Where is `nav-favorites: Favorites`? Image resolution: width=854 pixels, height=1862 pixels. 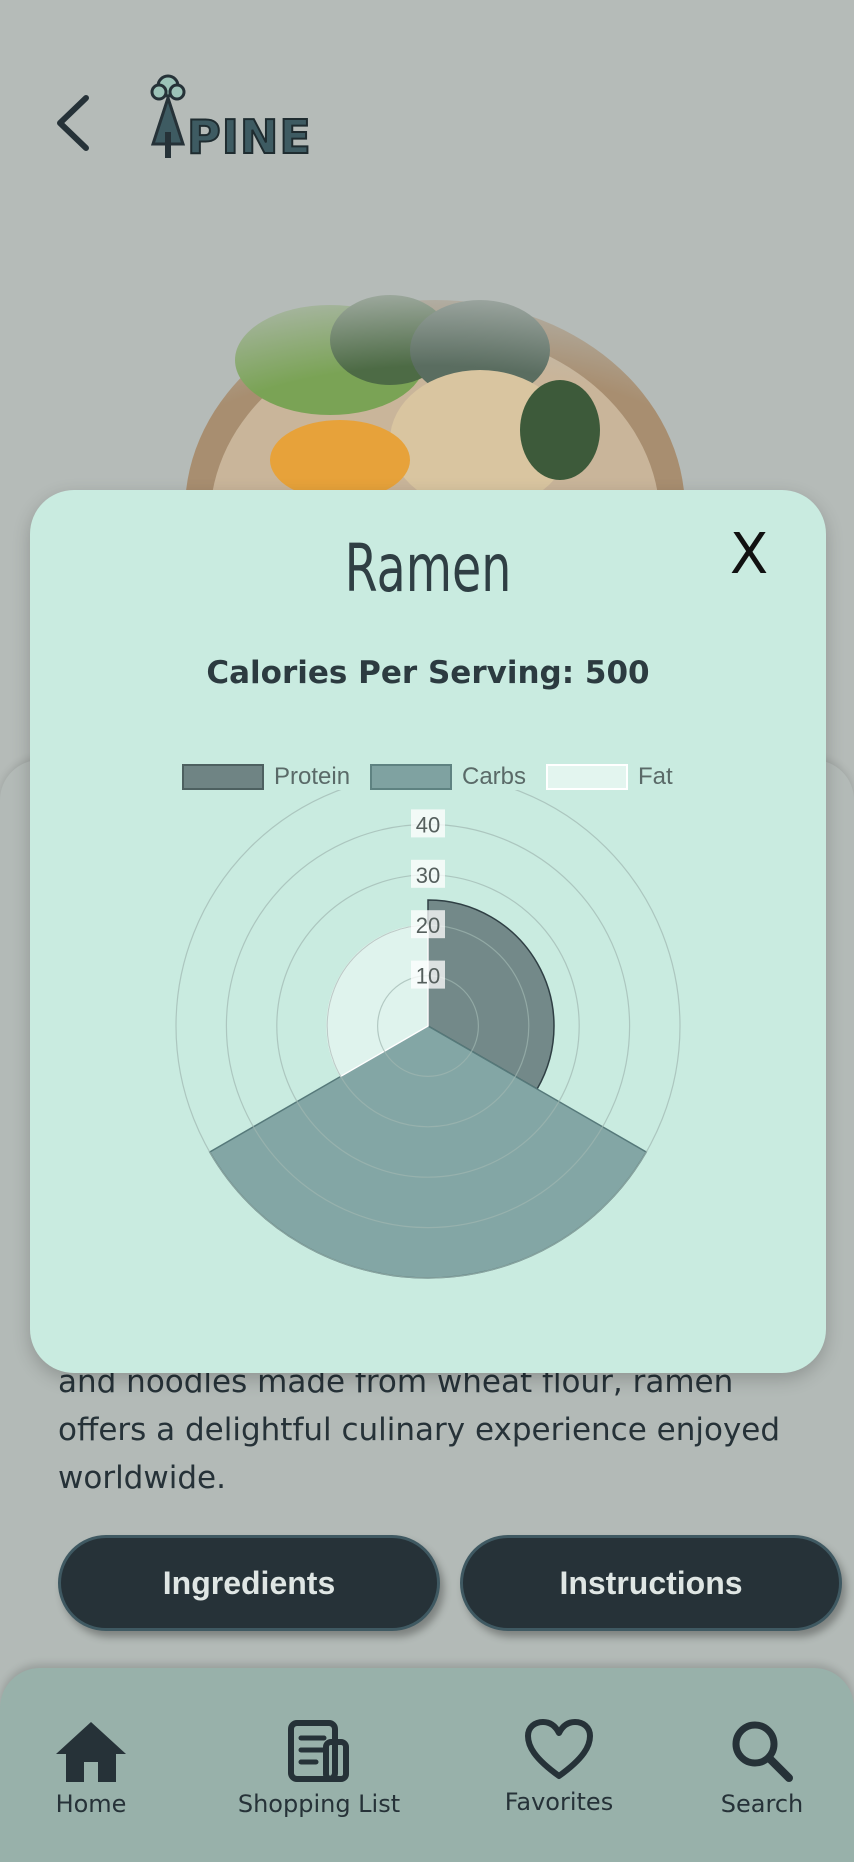 nav-favorites: Favorites is located at coordinates (559, 1767).